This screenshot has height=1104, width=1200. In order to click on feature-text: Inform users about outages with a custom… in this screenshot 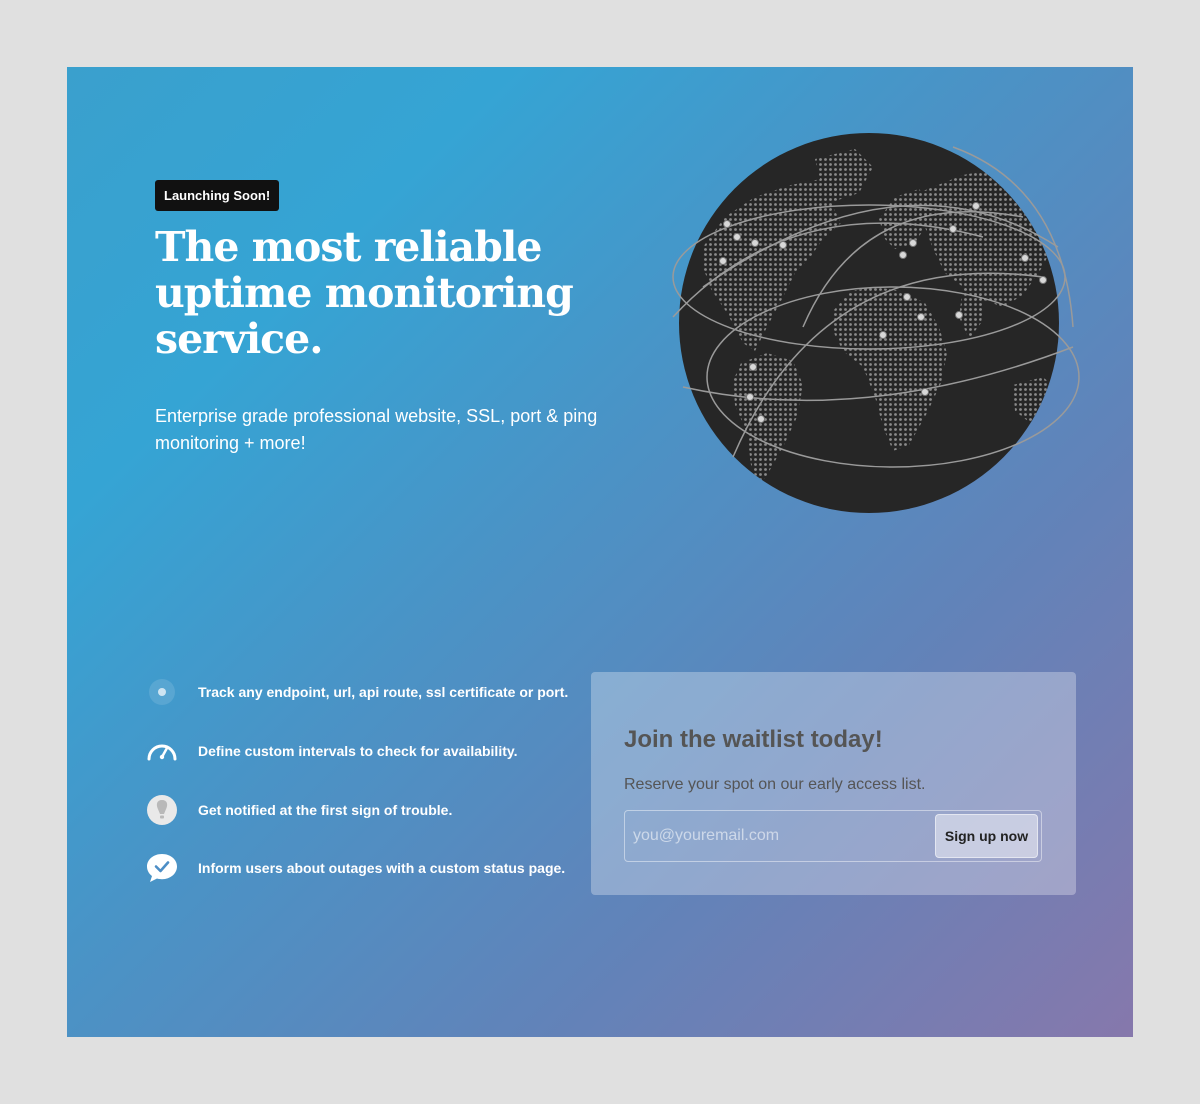, I will do `click(382, 868)`.